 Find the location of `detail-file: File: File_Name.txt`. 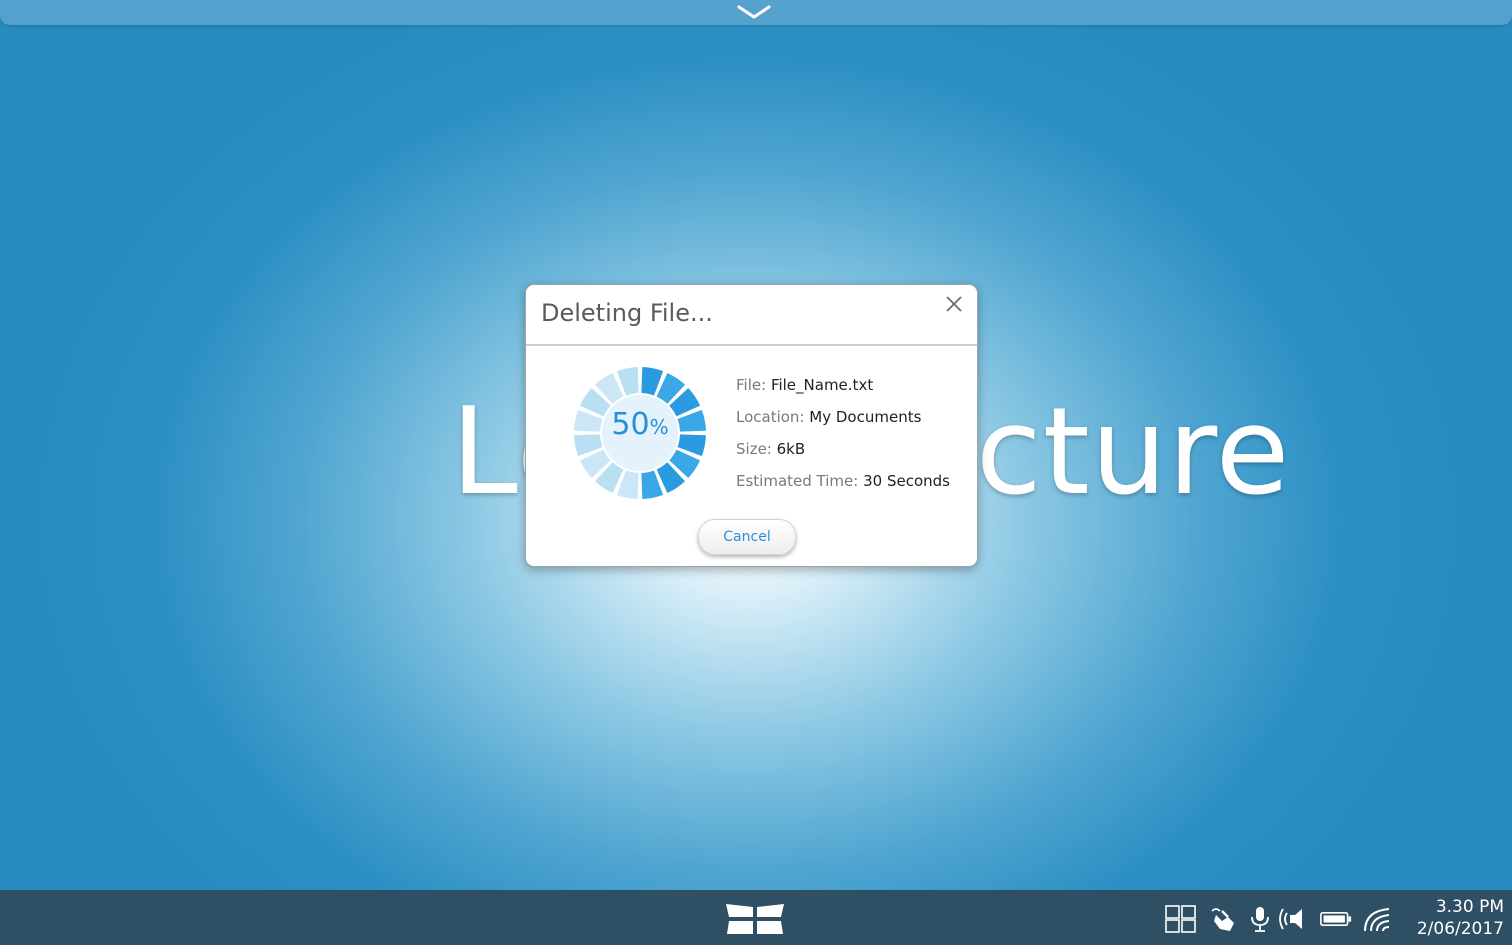

detail-file: File: File_Name.txt is located at coordinates (843, 391).